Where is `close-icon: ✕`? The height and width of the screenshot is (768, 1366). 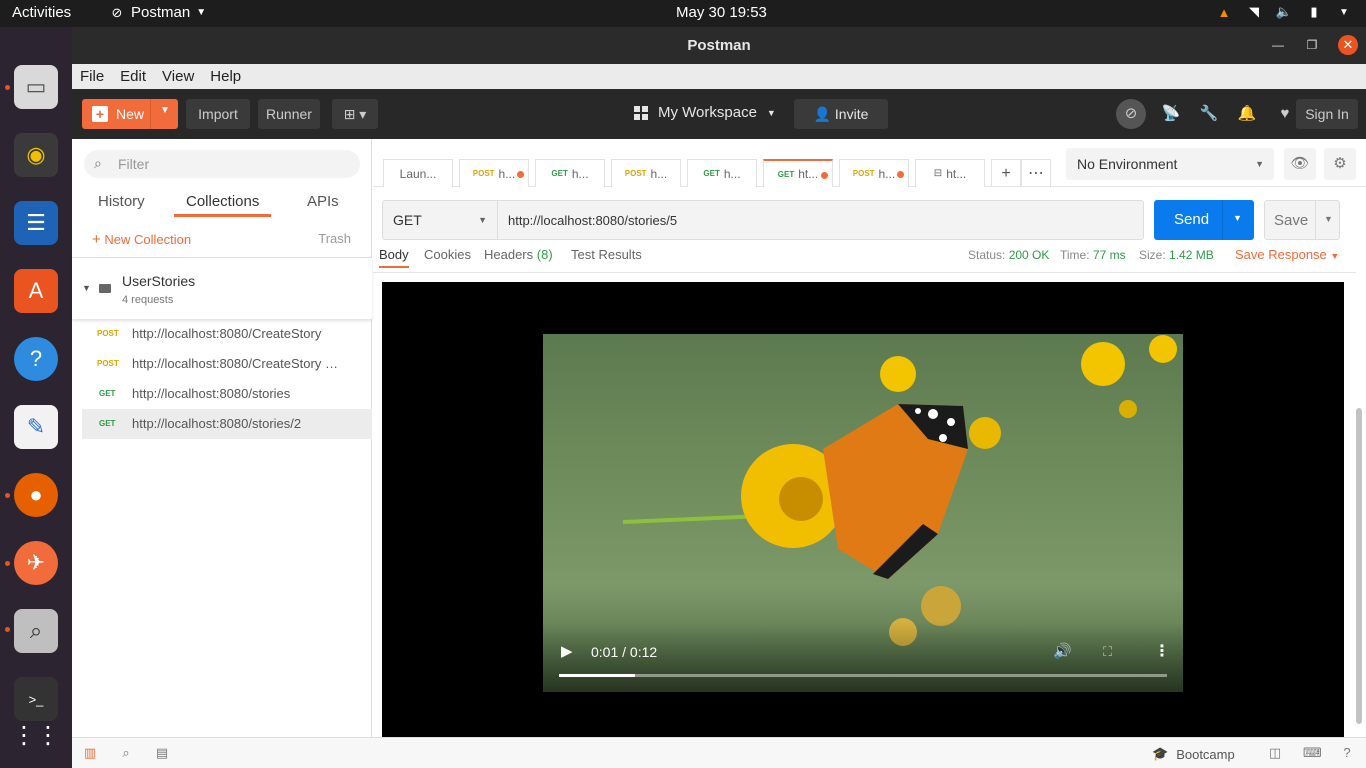
close-icon: ✕ is located at coordinates (1348, 45).